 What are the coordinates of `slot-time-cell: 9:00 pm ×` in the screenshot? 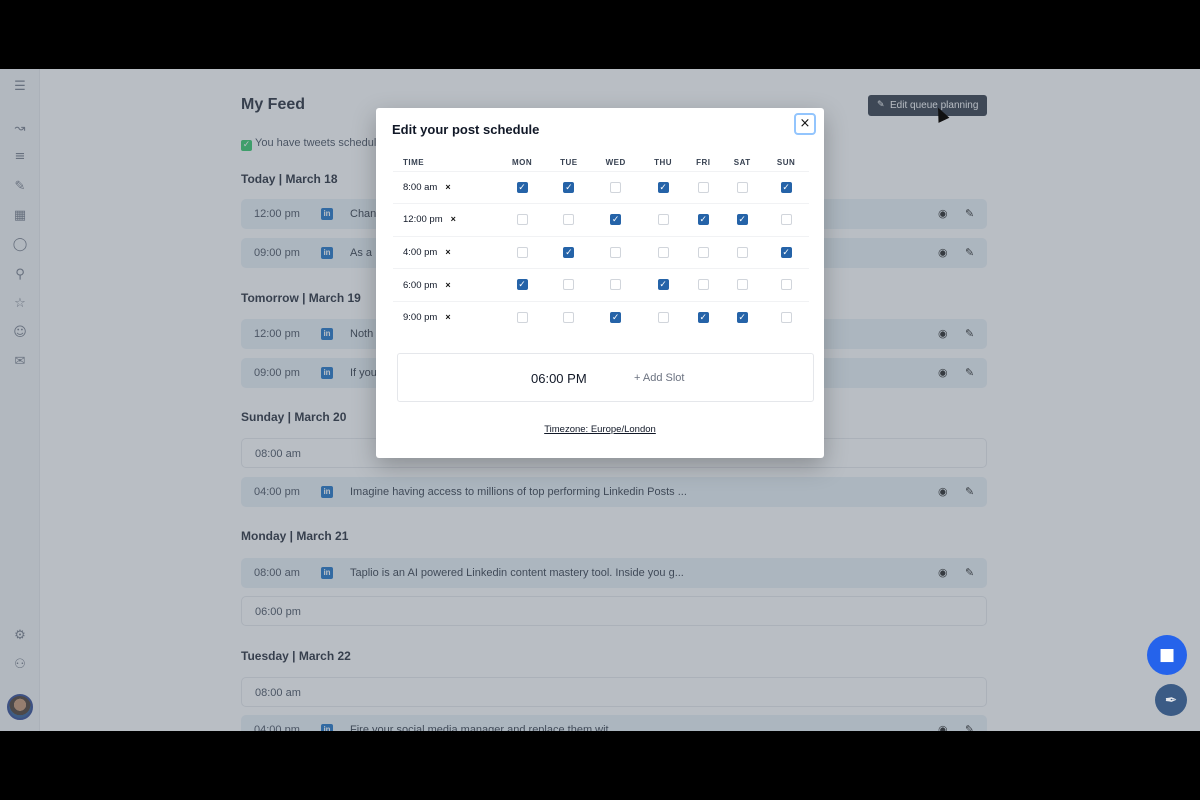 It's located at (445, 317).